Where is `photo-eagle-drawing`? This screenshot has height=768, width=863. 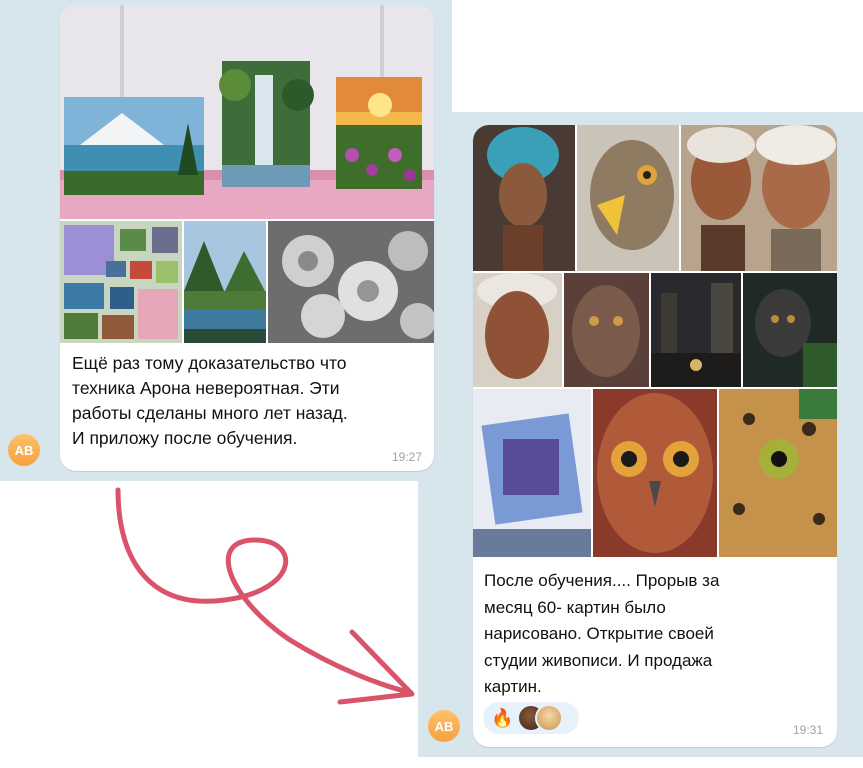
photo-eagle-drawing is located at coordinates (628, 198).